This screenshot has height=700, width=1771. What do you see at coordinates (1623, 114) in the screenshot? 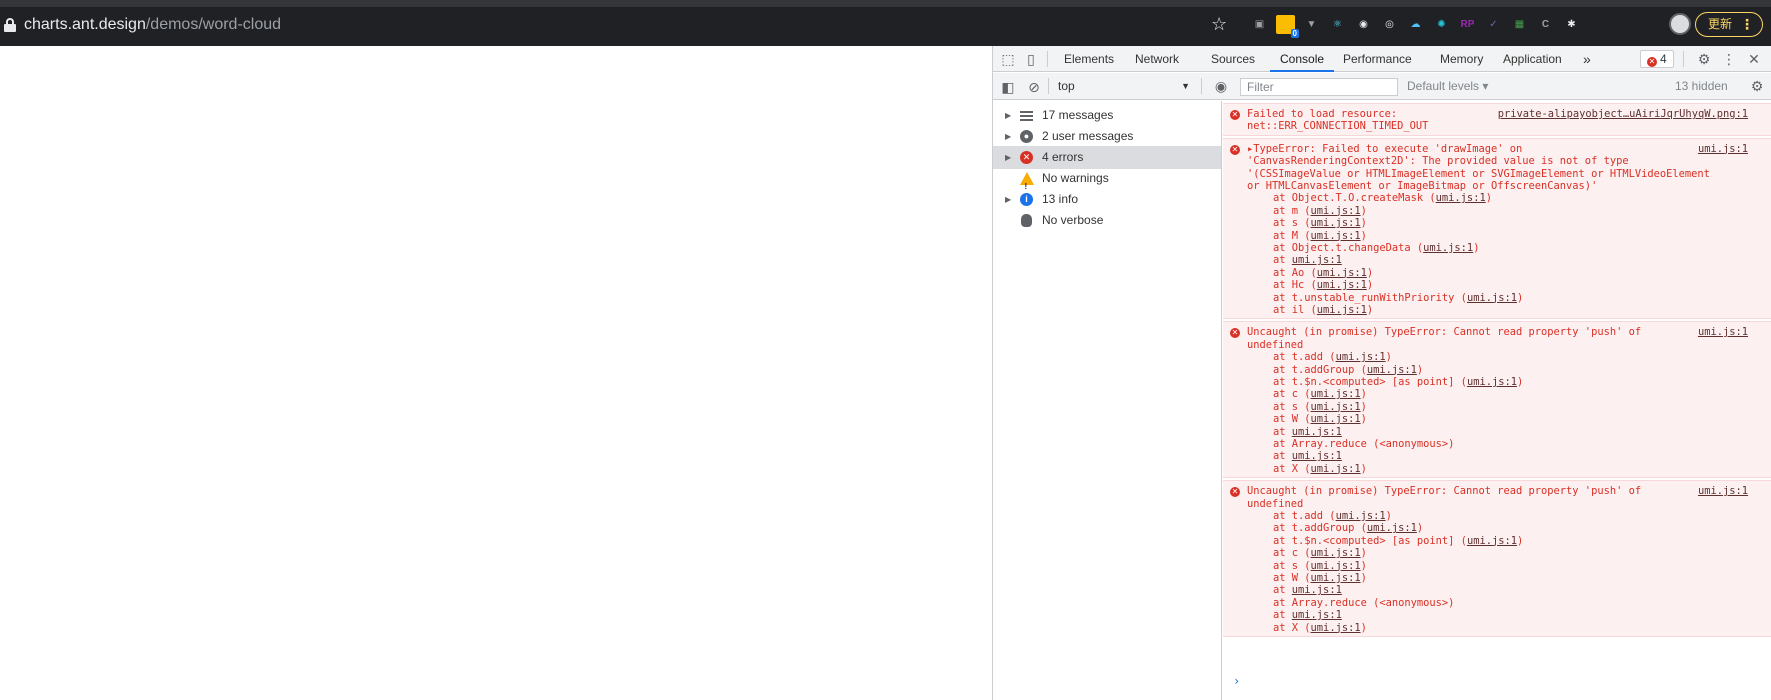
I see `source-link: private-alipayobject…uAiriJqrUhyqW.png:1` at bounding box center [1623, 114].